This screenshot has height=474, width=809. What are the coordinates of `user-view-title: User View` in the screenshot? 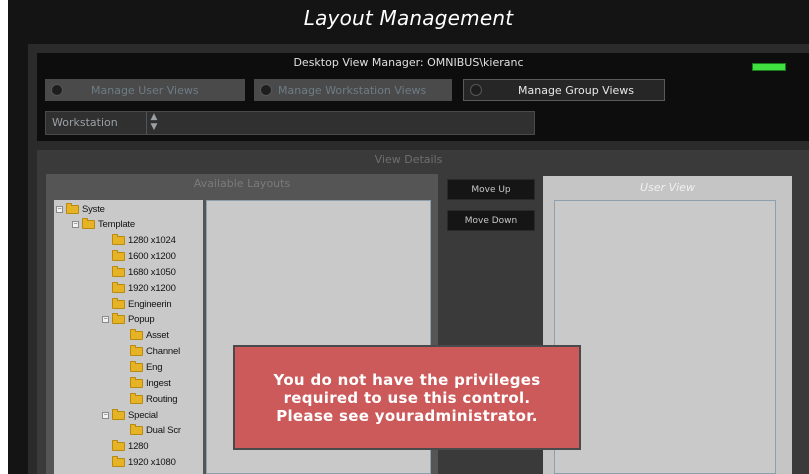 It's located at (667, 187).